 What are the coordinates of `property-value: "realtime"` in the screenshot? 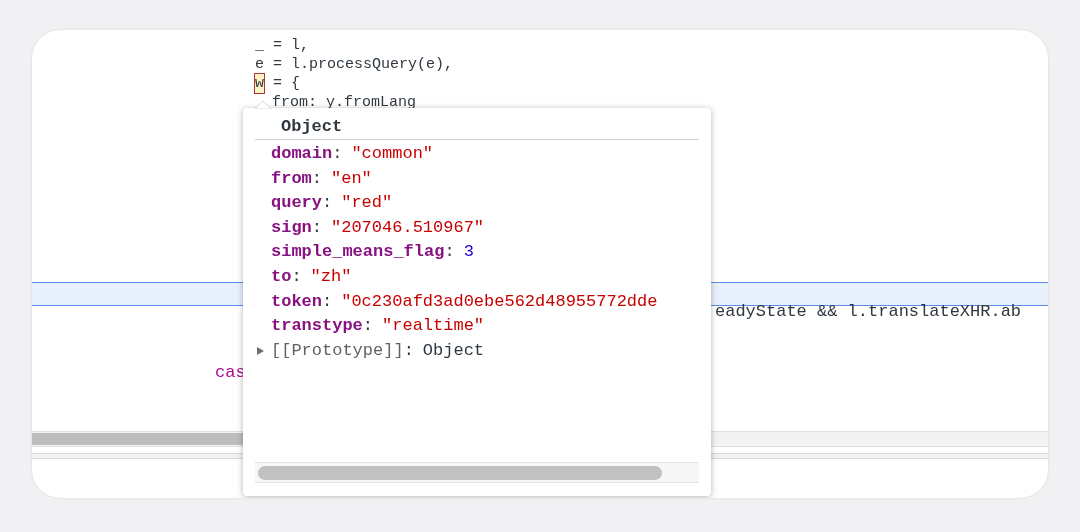 It's located at (433, 326).